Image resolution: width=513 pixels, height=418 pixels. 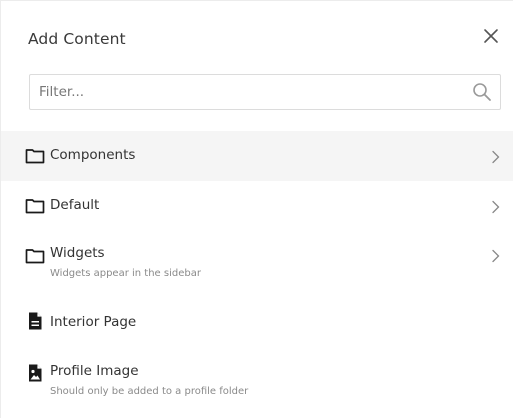 I want to click on image-file-icon, so click(x=35, y=373).